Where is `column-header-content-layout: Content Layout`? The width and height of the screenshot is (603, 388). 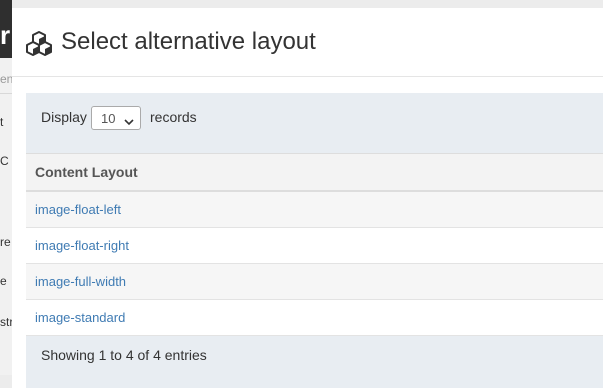
column-header-content-layout: Content Layout is located at coordinates (314, 172).